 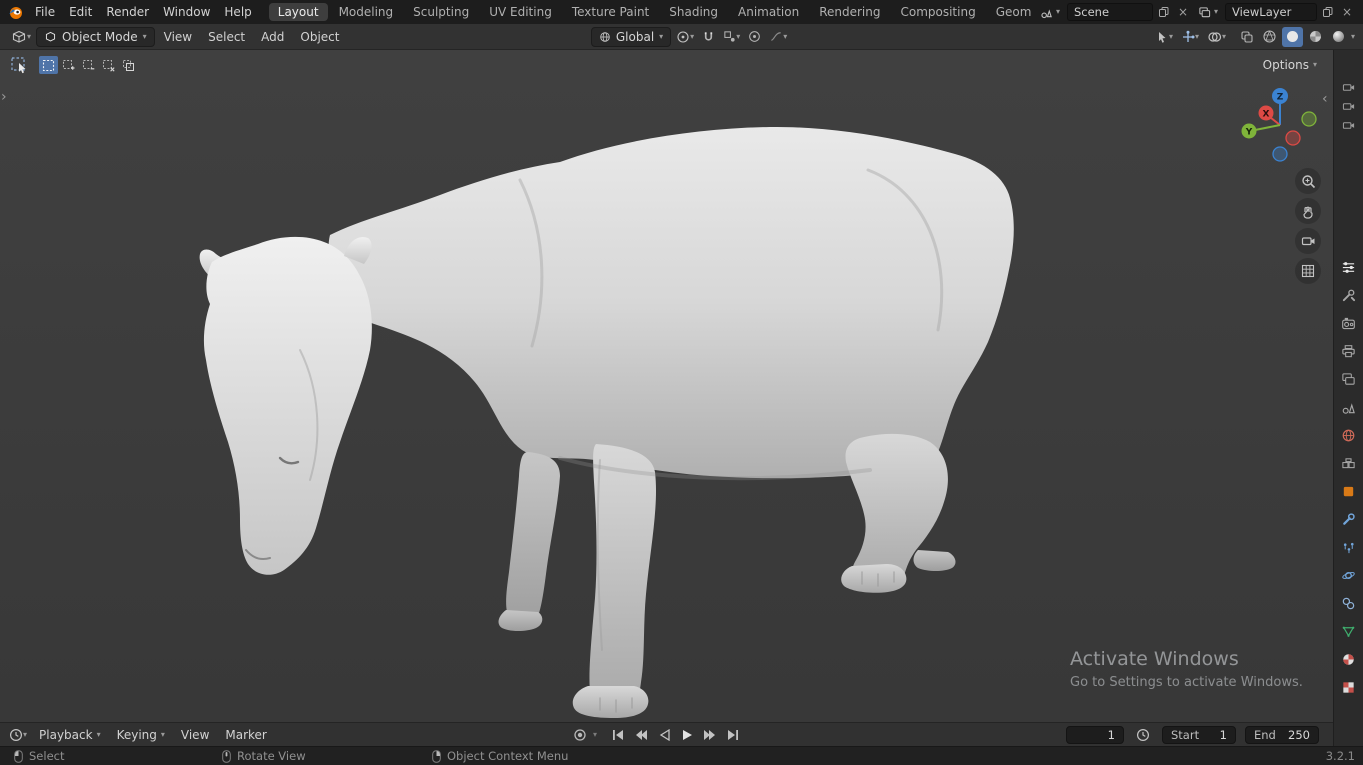 I want to click on select-mode-extend-button, so click(x=68, y=65).